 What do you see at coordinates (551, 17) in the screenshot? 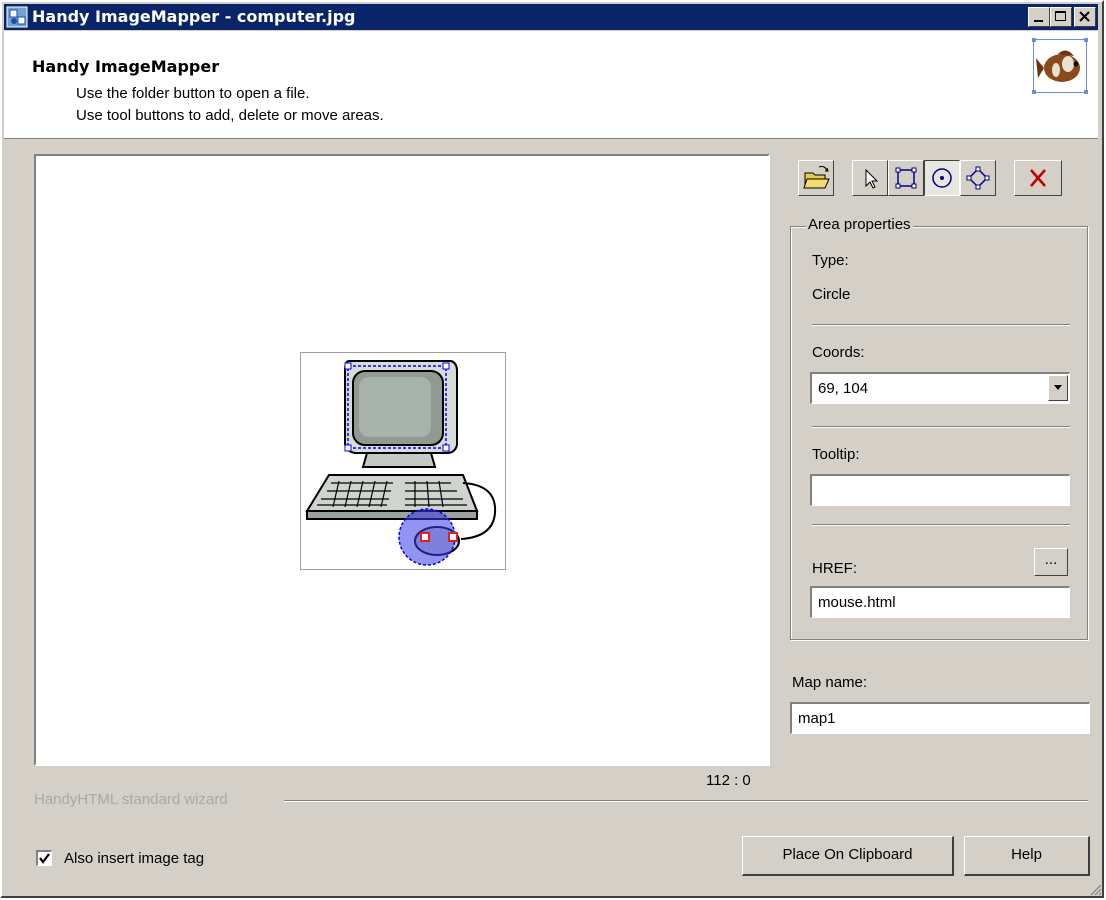
I see `title-bar: Handy ImageMapper - computer.jpg` at bounding box center [551, 17].